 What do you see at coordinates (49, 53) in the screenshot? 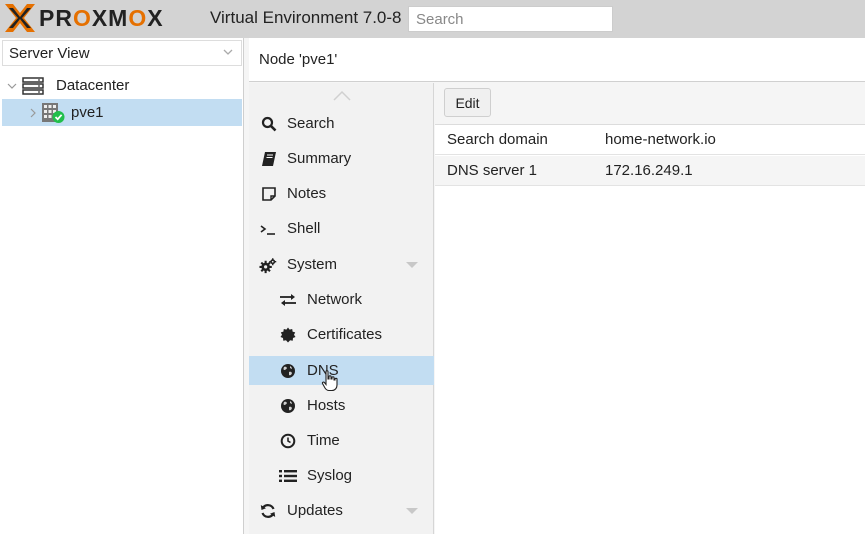
I see `view-selector-value: Server View` at bounding box center [49, 53].